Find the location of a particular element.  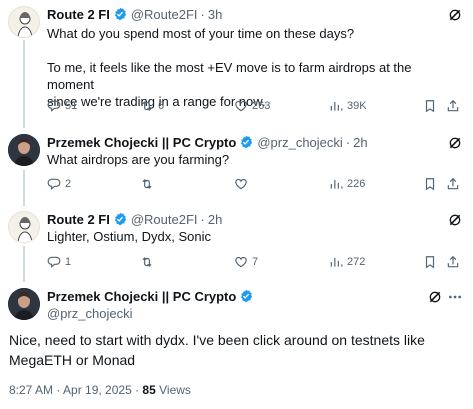

like-button: 263 is located at coordinates (252, 106).